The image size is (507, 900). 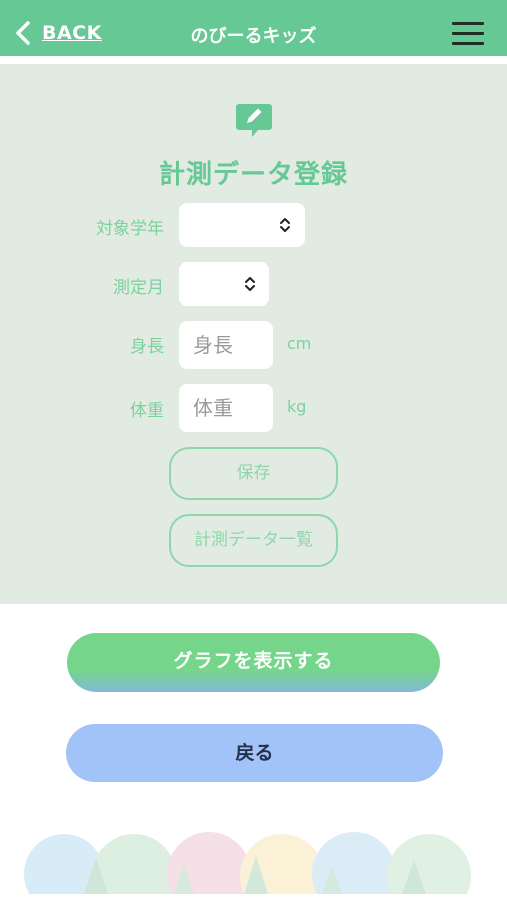 I want to click on month-select, so click(x=224, y=284).